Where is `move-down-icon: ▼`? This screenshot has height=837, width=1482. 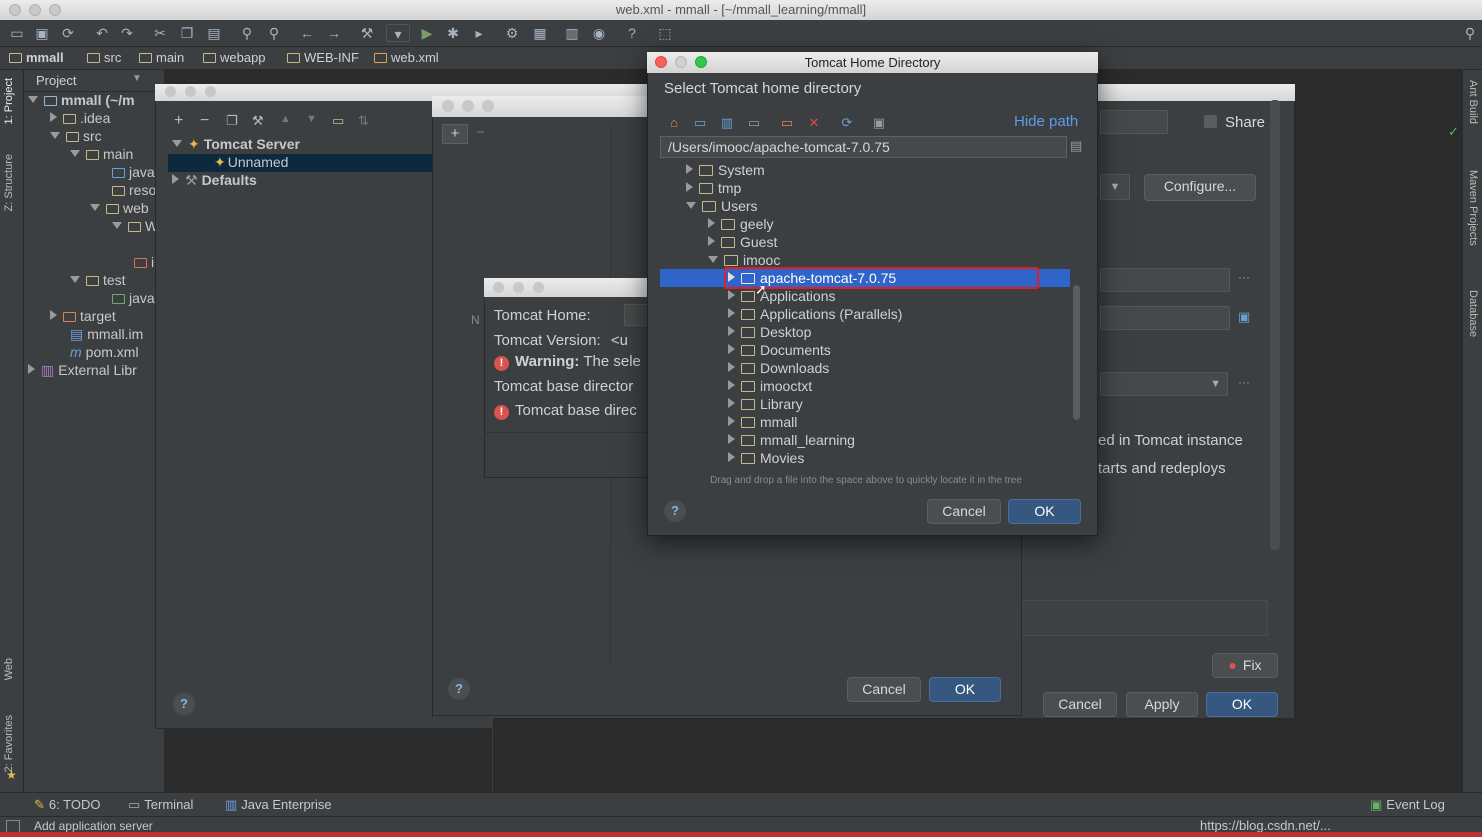
move-down-icon: ▼ is located at coordinates (311, 119).